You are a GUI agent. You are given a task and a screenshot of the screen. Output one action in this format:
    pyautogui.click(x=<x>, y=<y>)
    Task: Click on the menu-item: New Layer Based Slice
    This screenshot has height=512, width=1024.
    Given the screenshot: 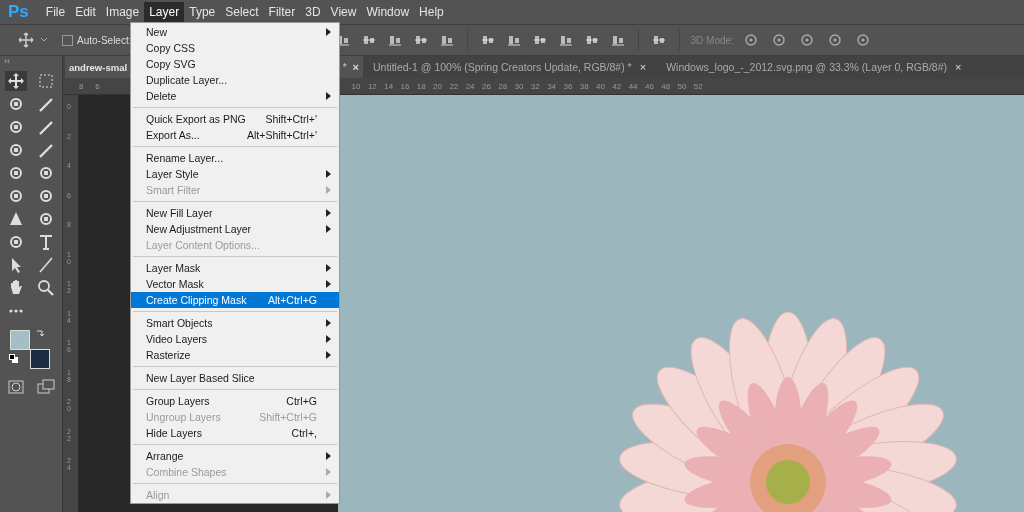 What is the action you would take?
    pyautogui.click(x=235, y=378)
    